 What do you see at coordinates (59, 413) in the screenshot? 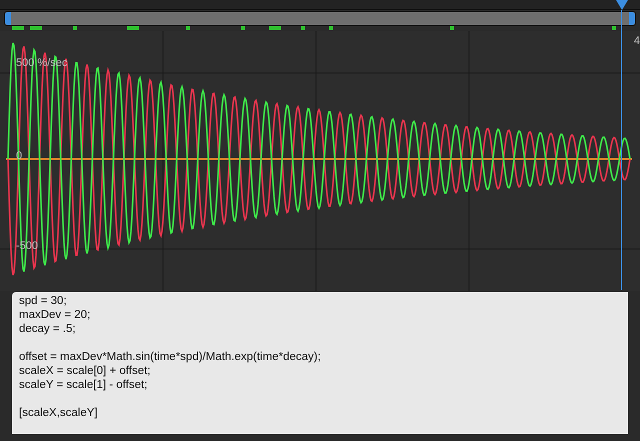
I see `code-line: [scaleX,scaleY]` at bounding box center [59, 413].